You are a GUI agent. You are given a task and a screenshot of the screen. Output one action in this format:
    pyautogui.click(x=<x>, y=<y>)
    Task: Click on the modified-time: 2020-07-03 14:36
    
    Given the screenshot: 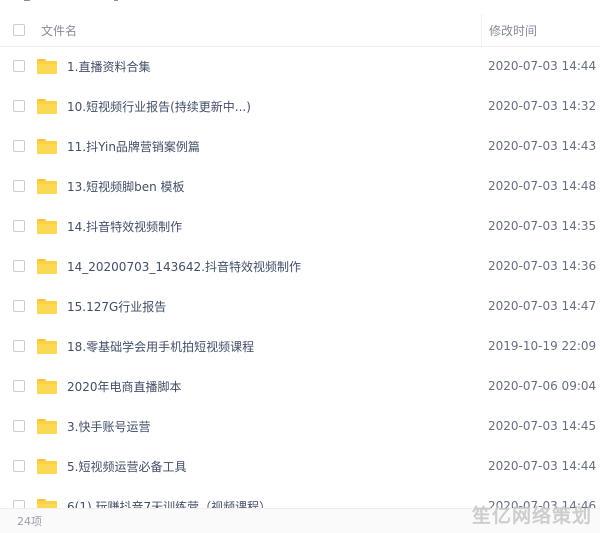 What is the action you would take?
    pyautogui.click(x=542, y=266)
    